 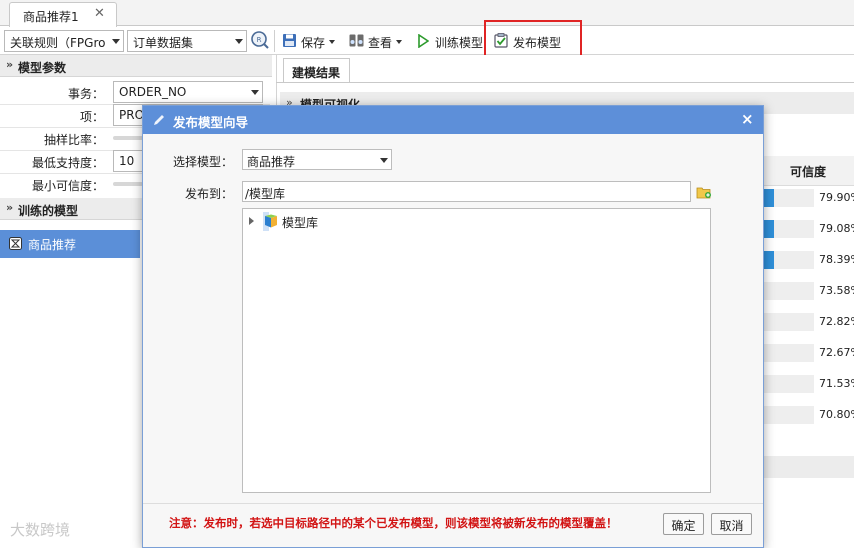 What do you see at coordinates (836, 321) in the screenshot?
I see `confidence-value: 72.82%` at bounding box center [836, 321].